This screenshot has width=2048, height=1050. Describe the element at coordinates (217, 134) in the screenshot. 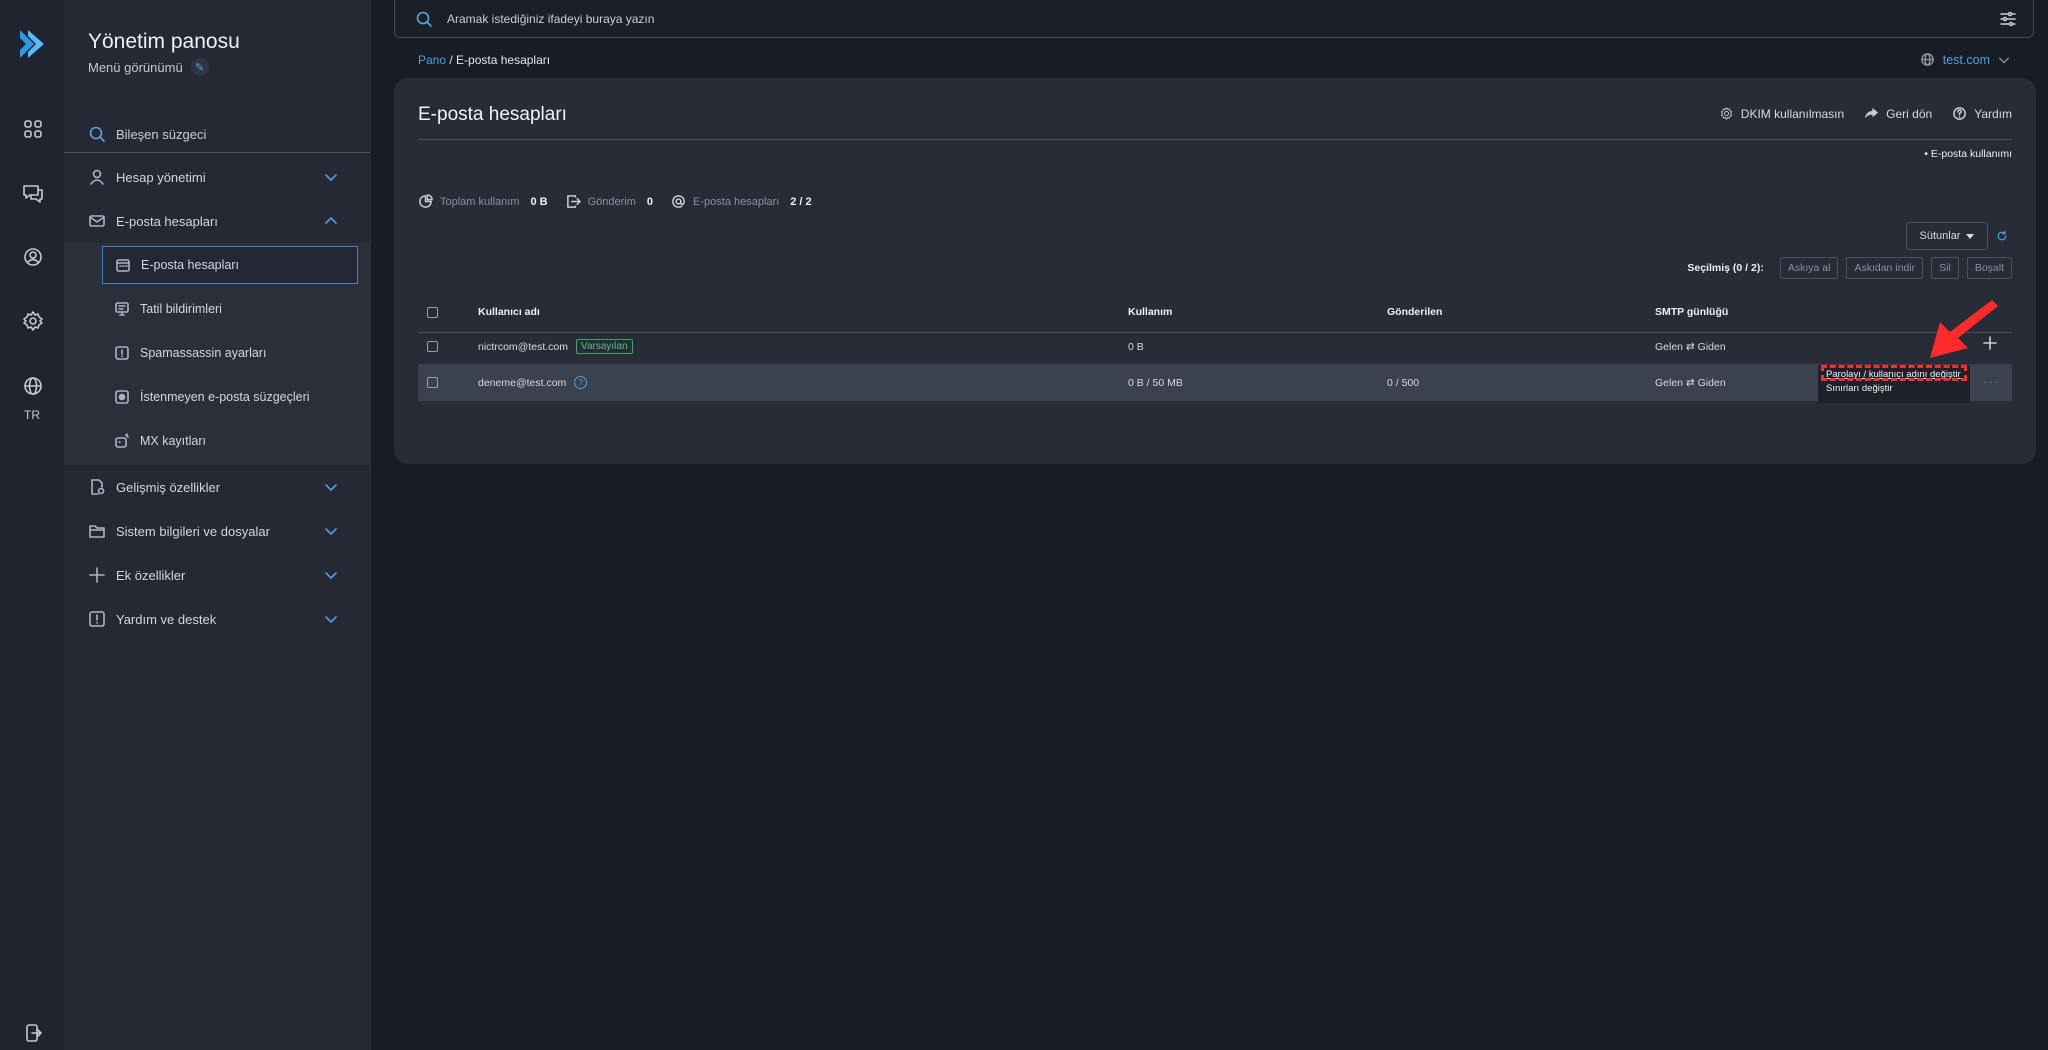

I see `component-filter: Bileşen süzgeci` at that location.